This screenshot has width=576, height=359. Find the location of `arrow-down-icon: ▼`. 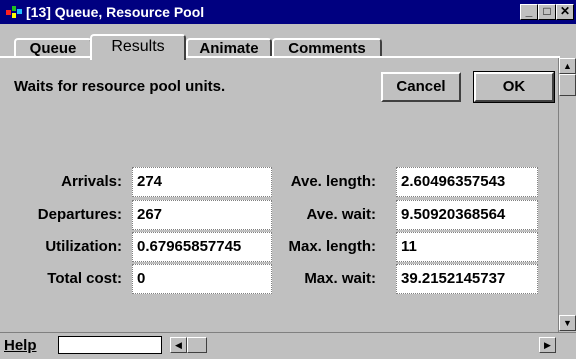

arrow-down-icon: ▼ is located at coordinates (567, 323).